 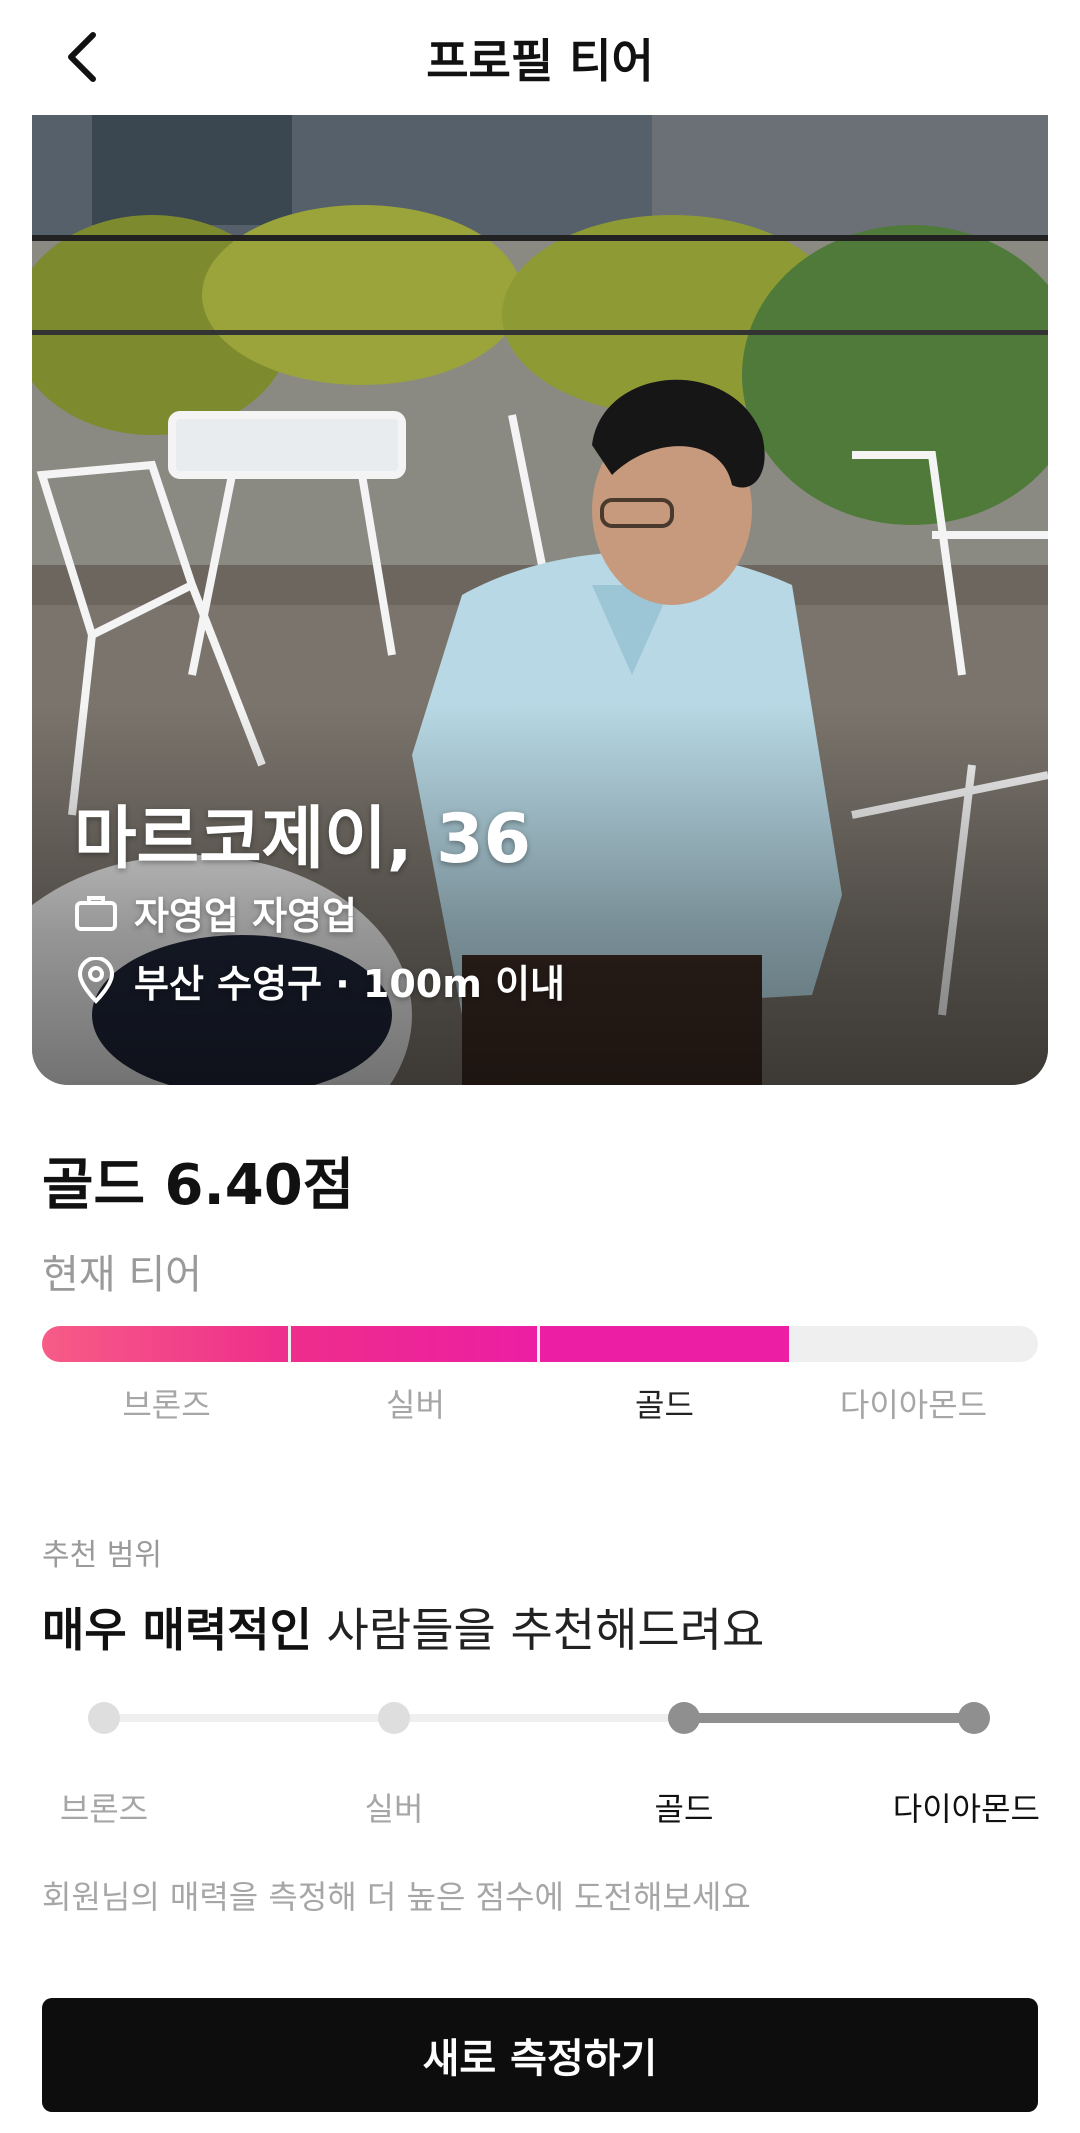 I want to click on tier-label-item: 다이아몬드, so click(x=913, y=1405).